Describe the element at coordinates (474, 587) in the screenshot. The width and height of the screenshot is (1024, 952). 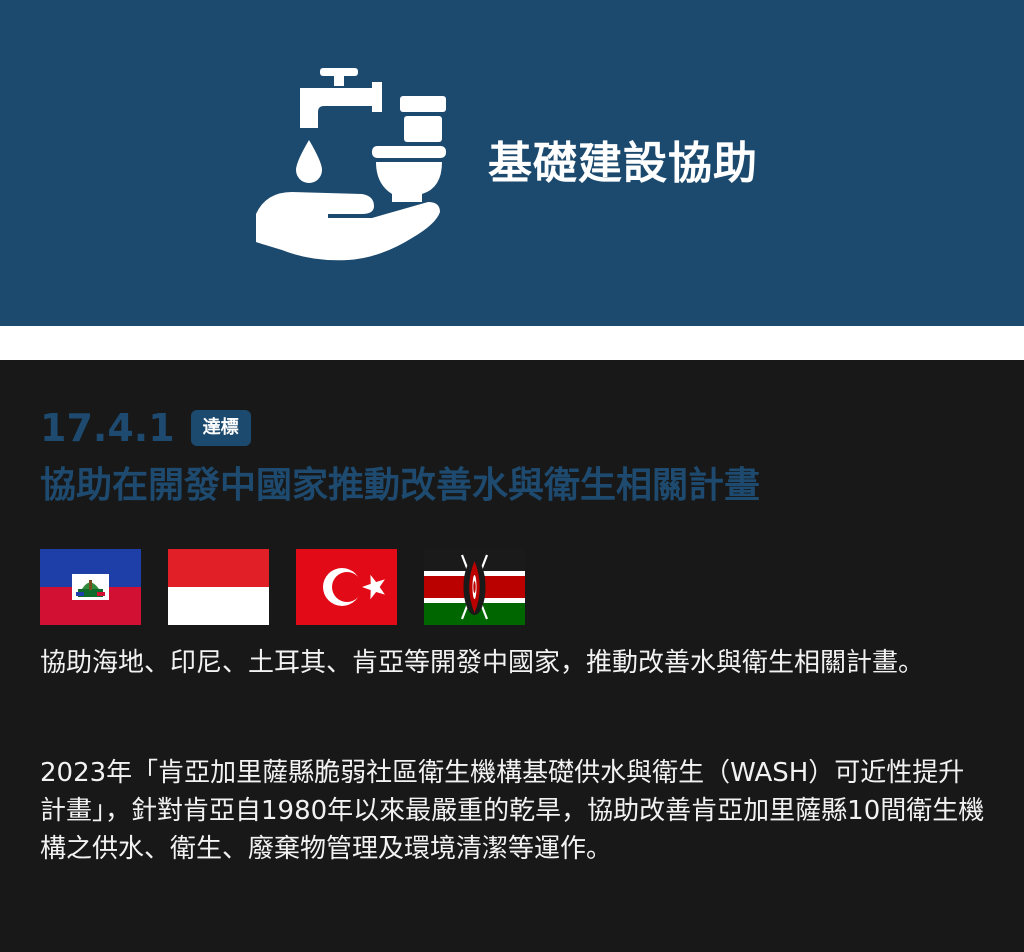
I see `kenya-flag-icon` at that location.